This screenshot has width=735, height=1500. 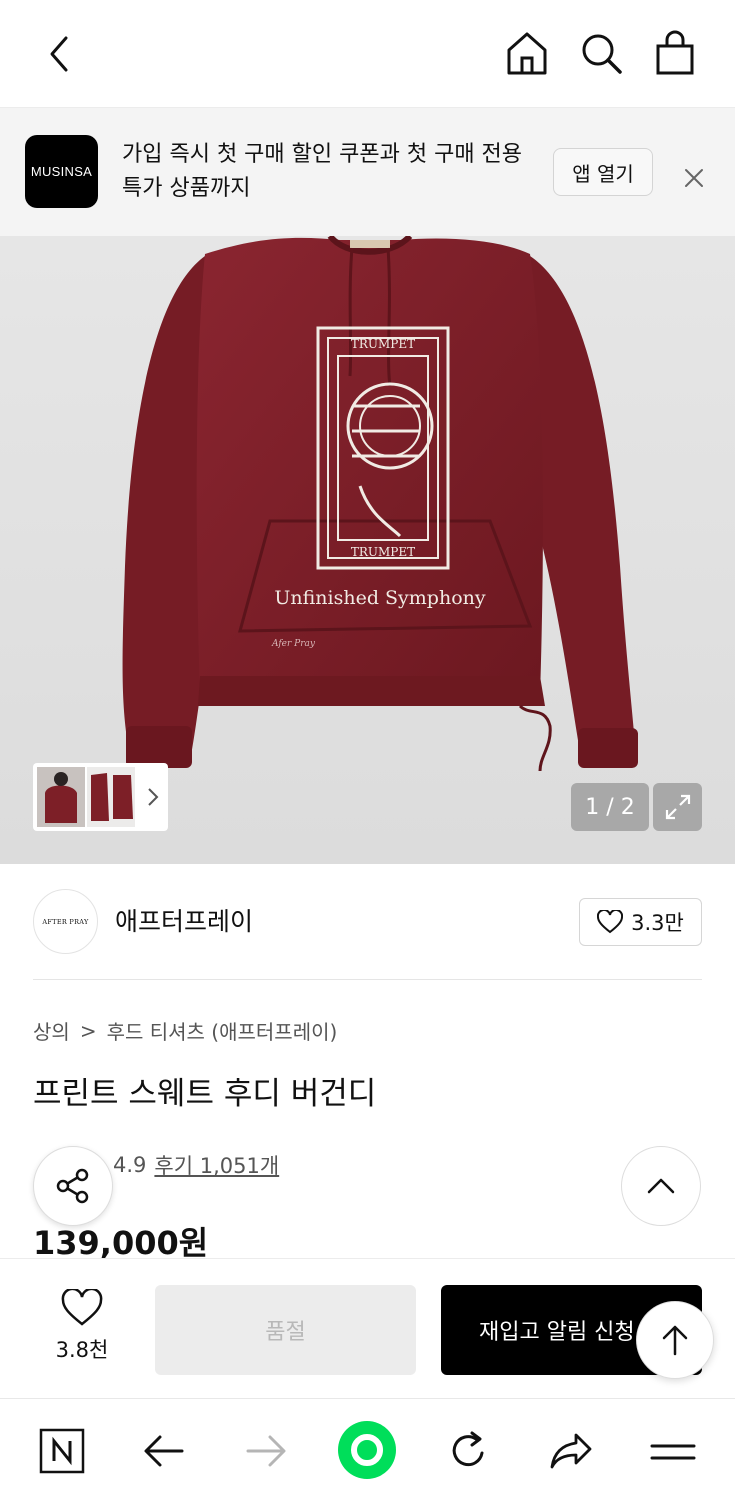 I want to click on purchase-action-bar: 3.8천 품절 재입고 알림 신청, so click(x=367, y=1328).